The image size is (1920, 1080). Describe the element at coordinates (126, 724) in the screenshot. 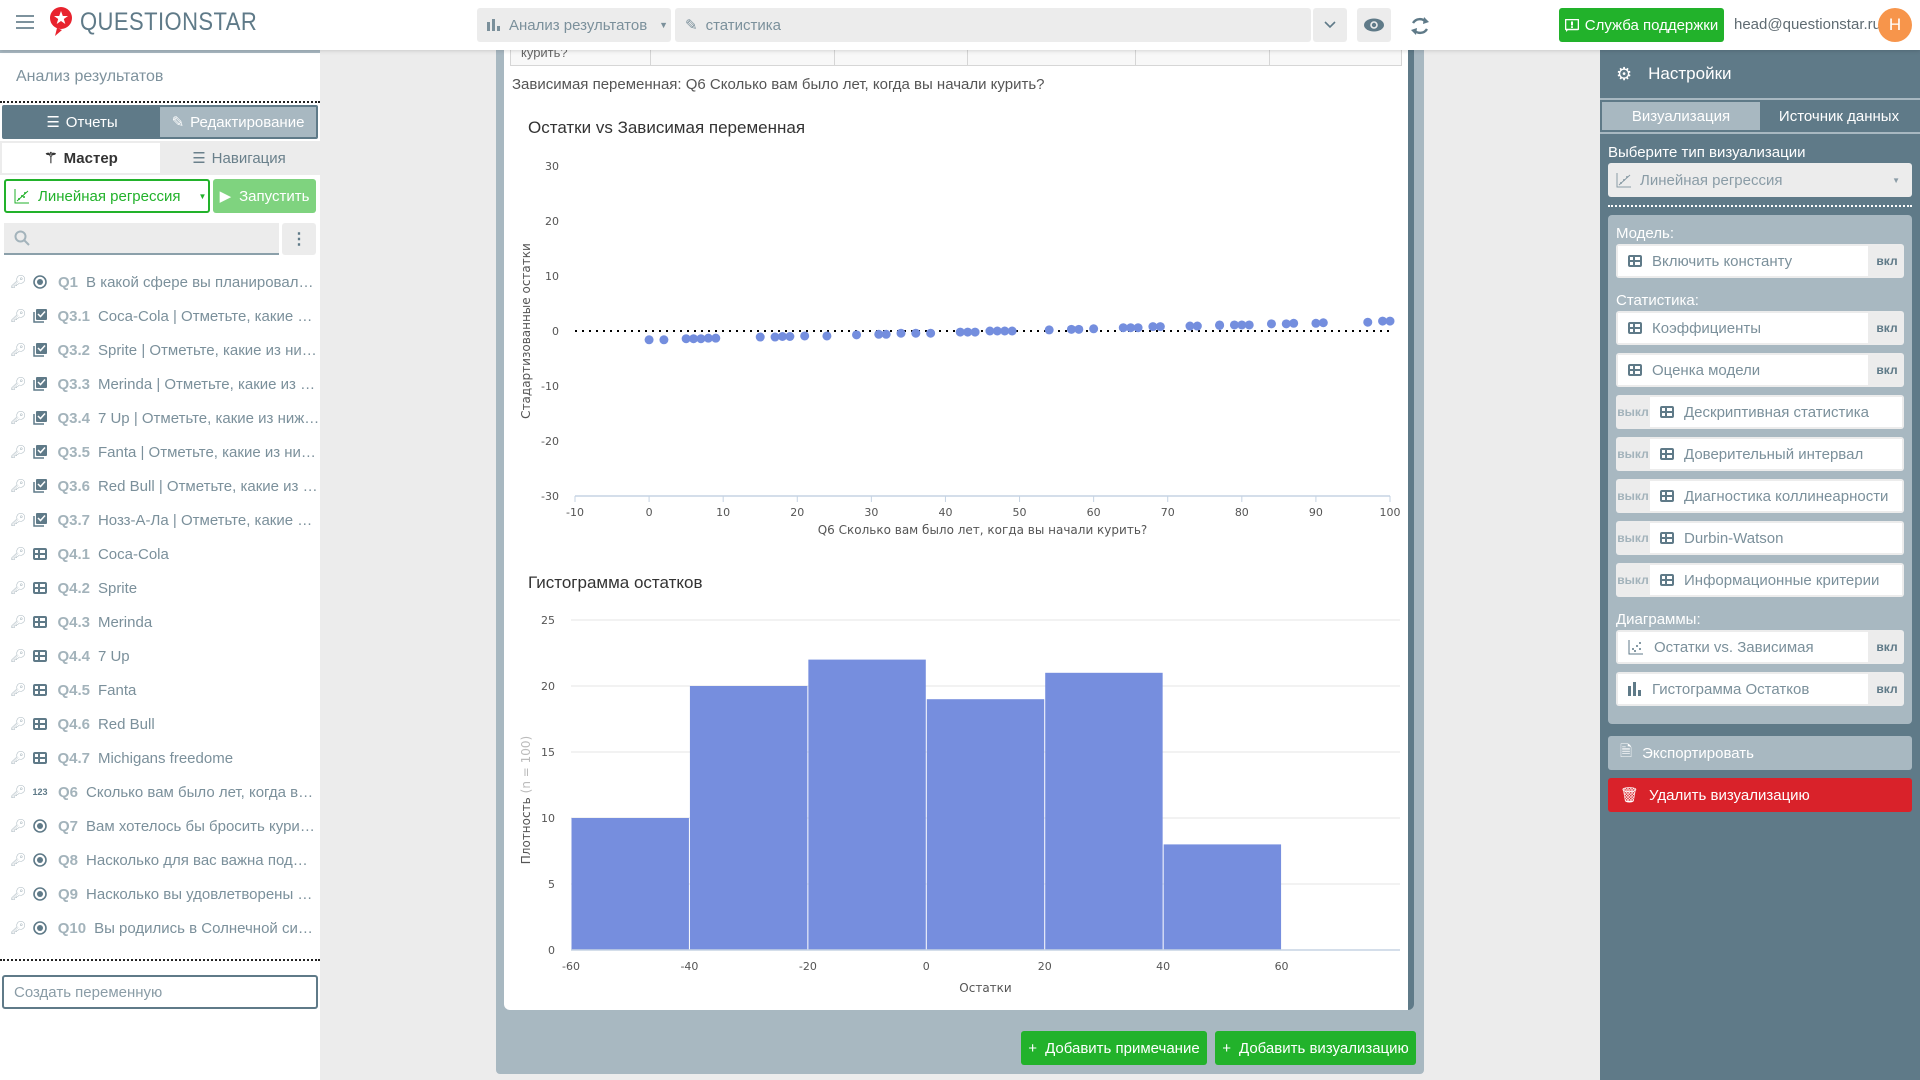

I see `variable-text: Red Bull` at that location.